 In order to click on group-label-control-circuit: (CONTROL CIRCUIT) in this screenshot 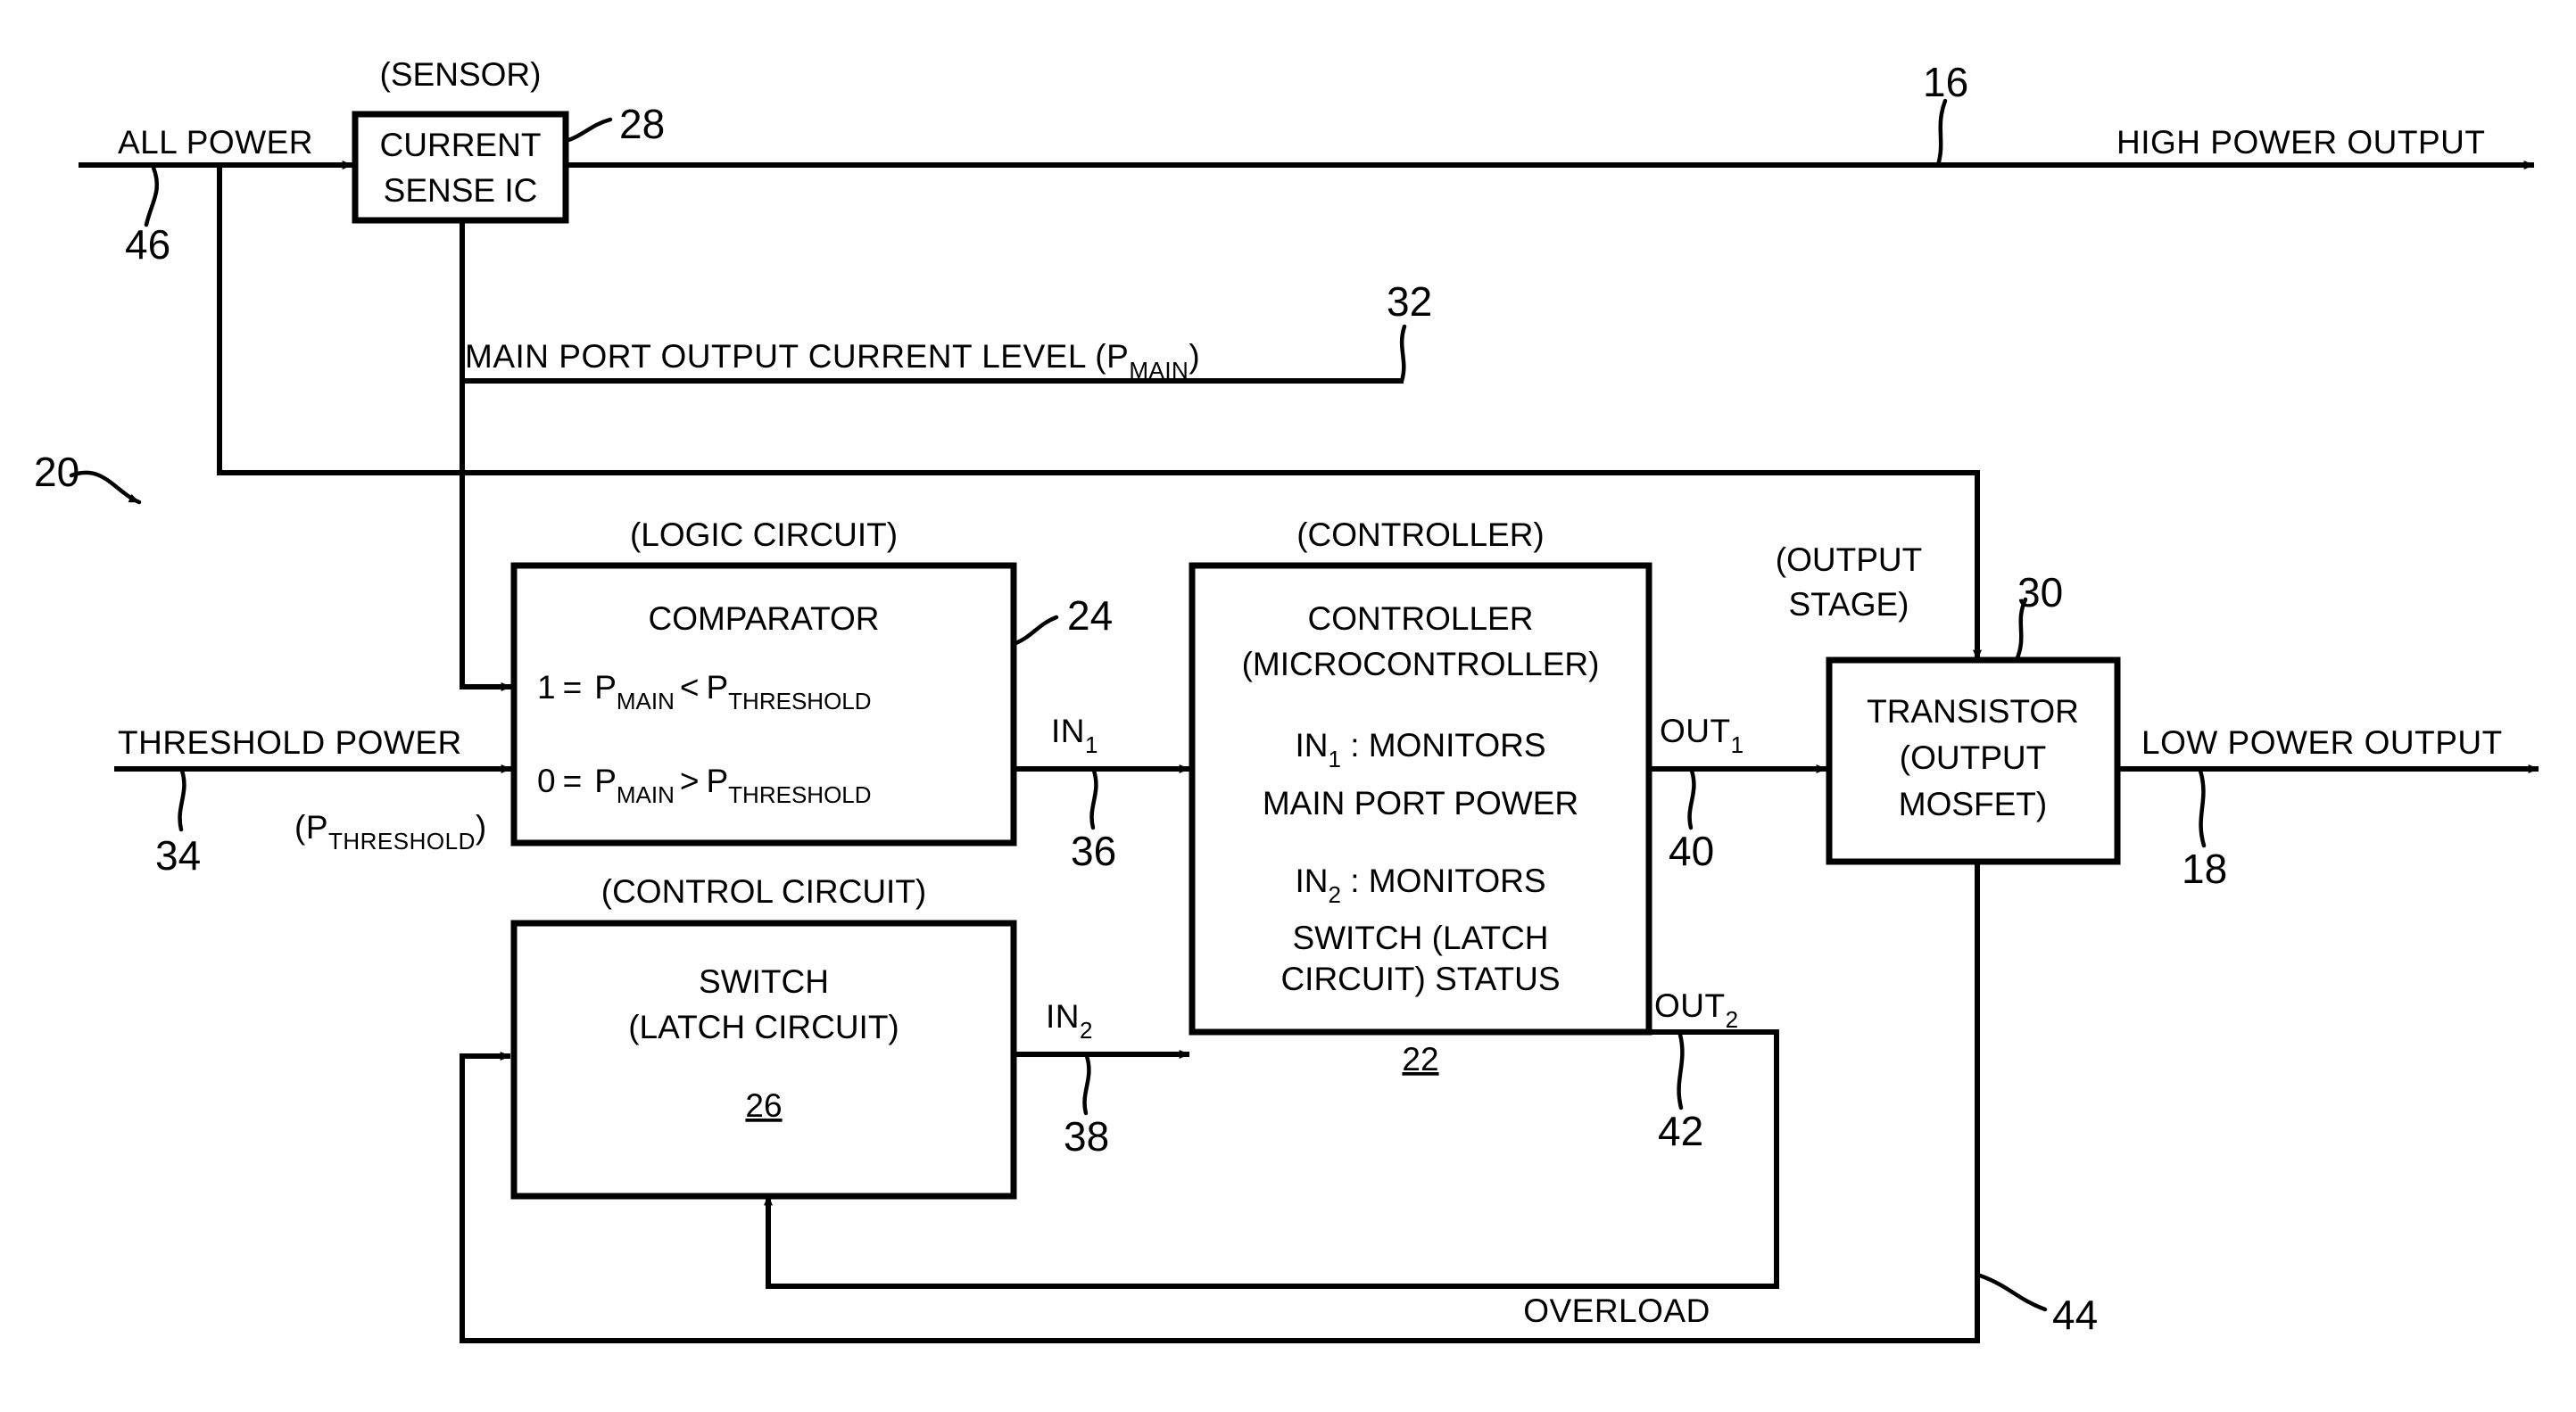, I will do `click(764, 891)`.